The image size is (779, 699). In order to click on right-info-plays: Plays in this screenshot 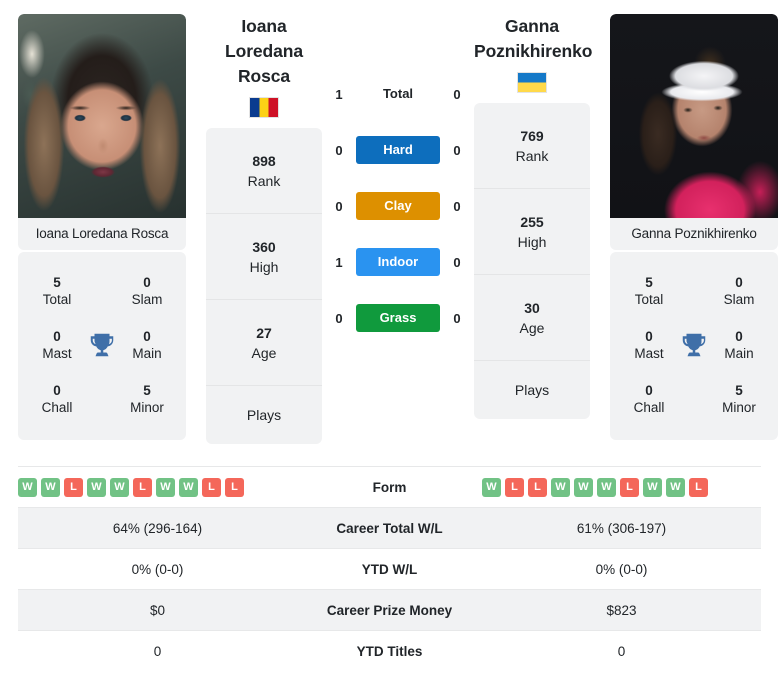, I will do `click(532, 390)`.